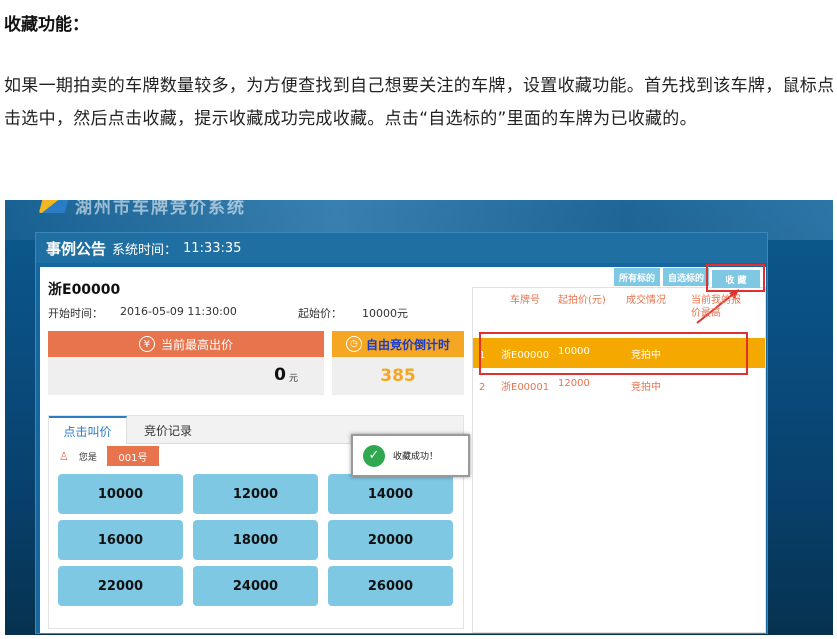  What do you see at coordinates (416, 457) in the screenshot?
I see `toast-text: 收藏成功！` at bounding box center [416, 457].